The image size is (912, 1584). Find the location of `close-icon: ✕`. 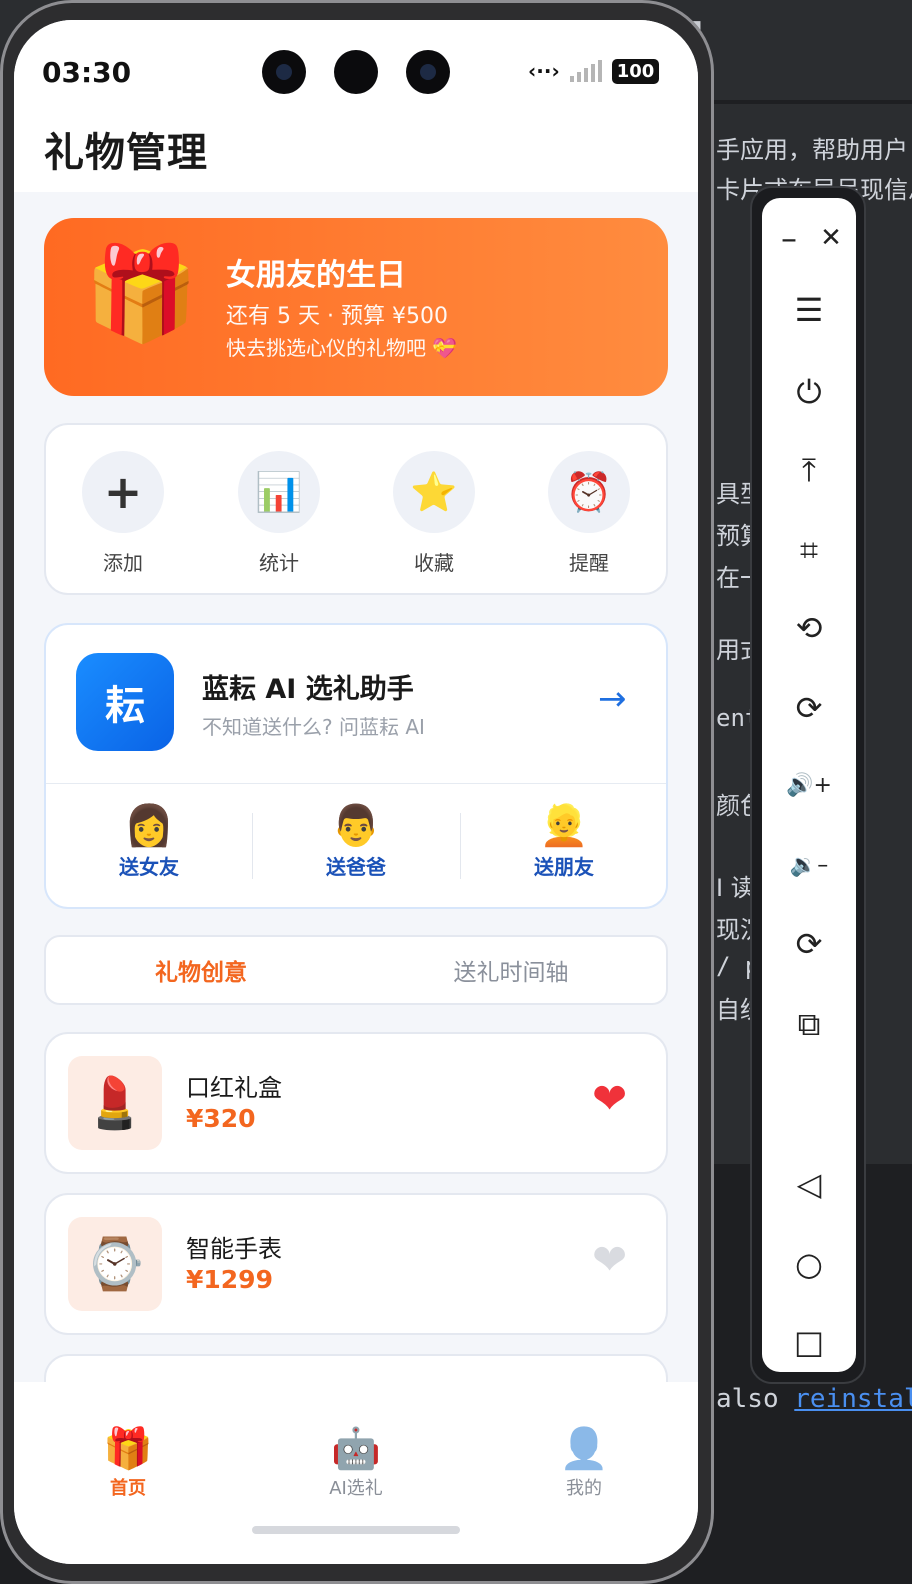

close-icon: ✕ is located at coordinates (831, 238).